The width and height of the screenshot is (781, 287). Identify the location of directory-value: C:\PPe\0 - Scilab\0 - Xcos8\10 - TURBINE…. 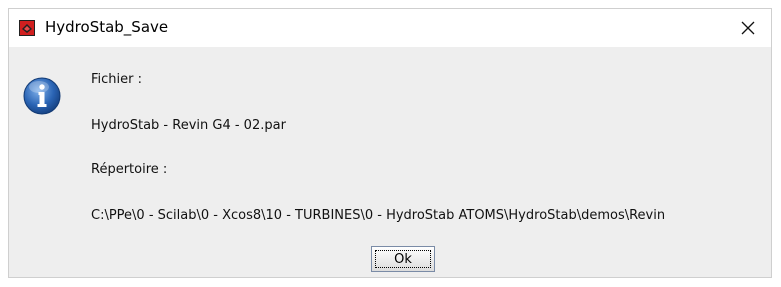
(378, 215).